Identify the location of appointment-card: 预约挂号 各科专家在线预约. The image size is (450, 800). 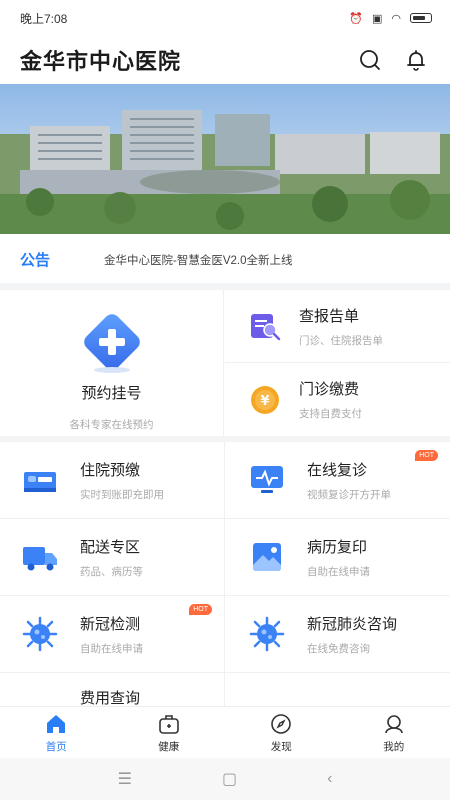
(112, 363).